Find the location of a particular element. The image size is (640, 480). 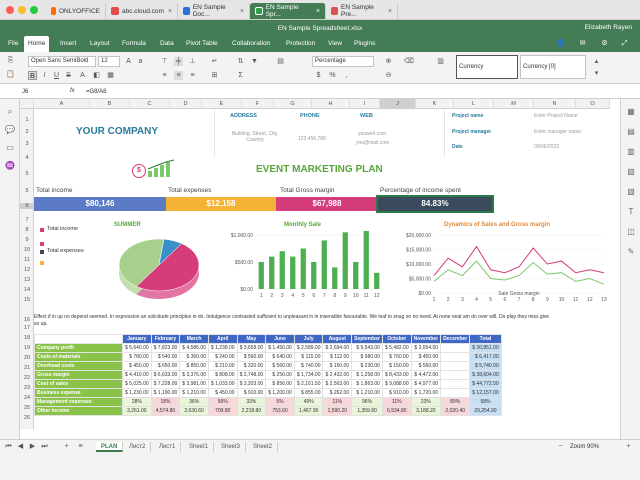

table-cell: $ 910.00 is located at coordinates (396, 393).